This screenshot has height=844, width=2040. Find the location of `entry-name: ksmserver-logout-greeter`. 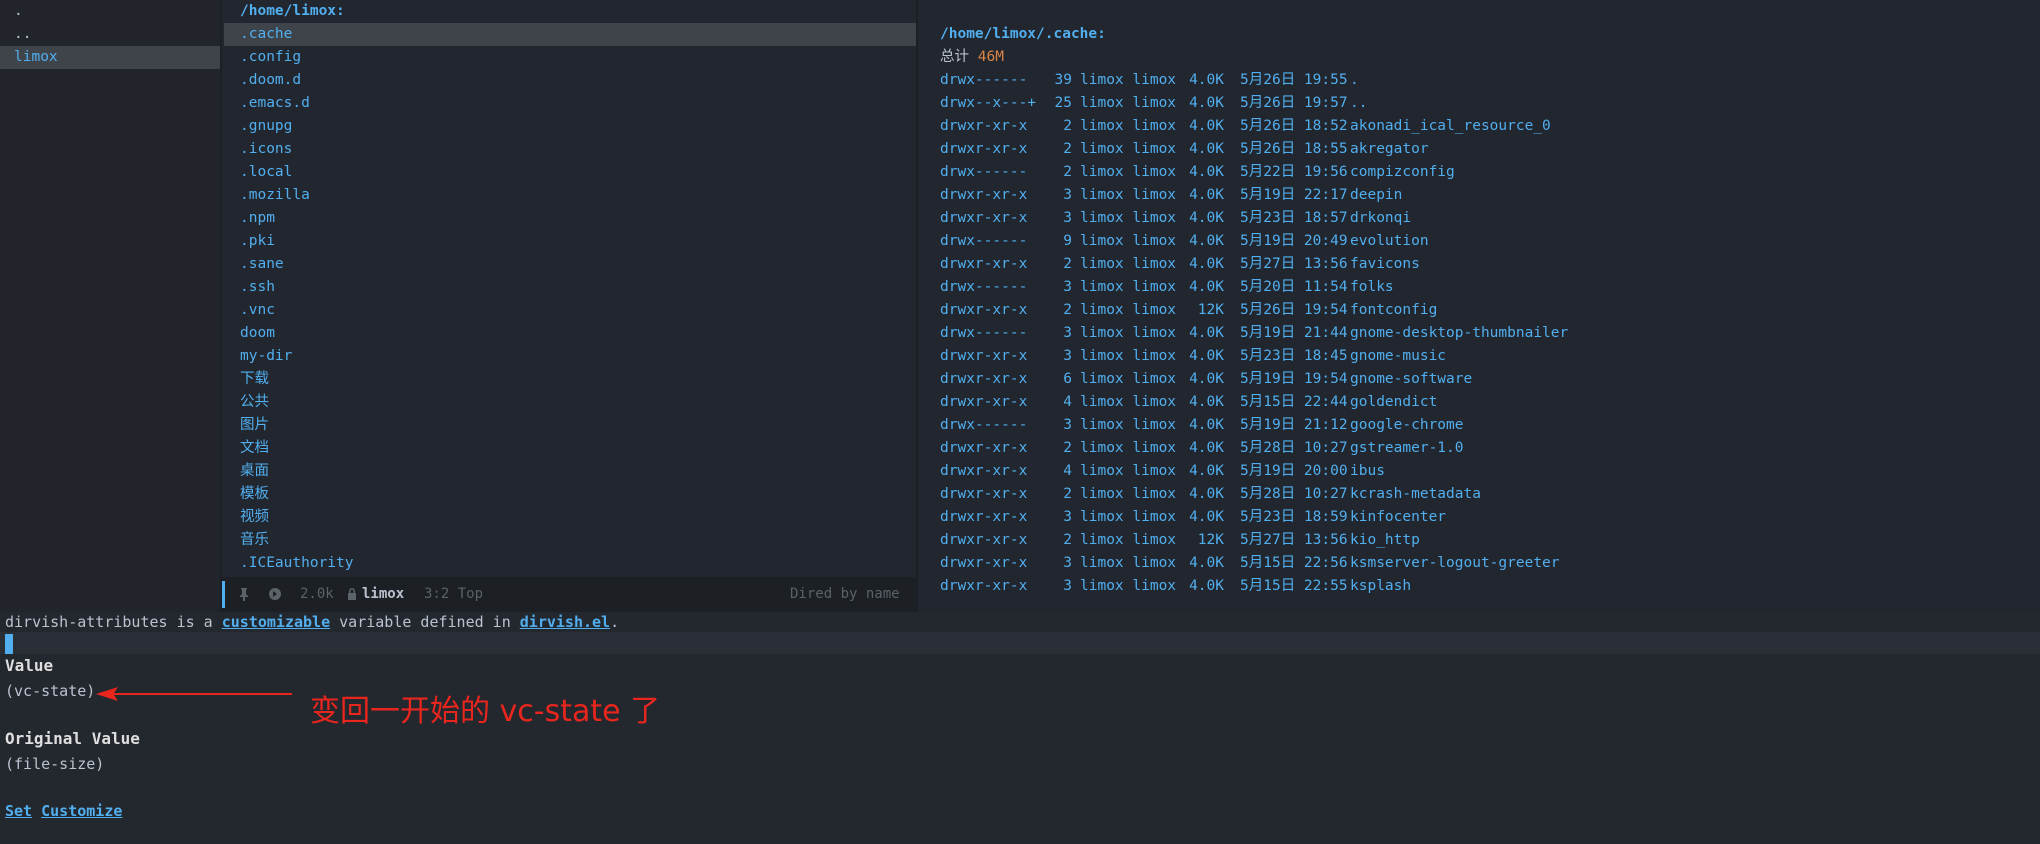

entry-name: ksmserver-logout-greeter is located at coordinates (1455, 563).